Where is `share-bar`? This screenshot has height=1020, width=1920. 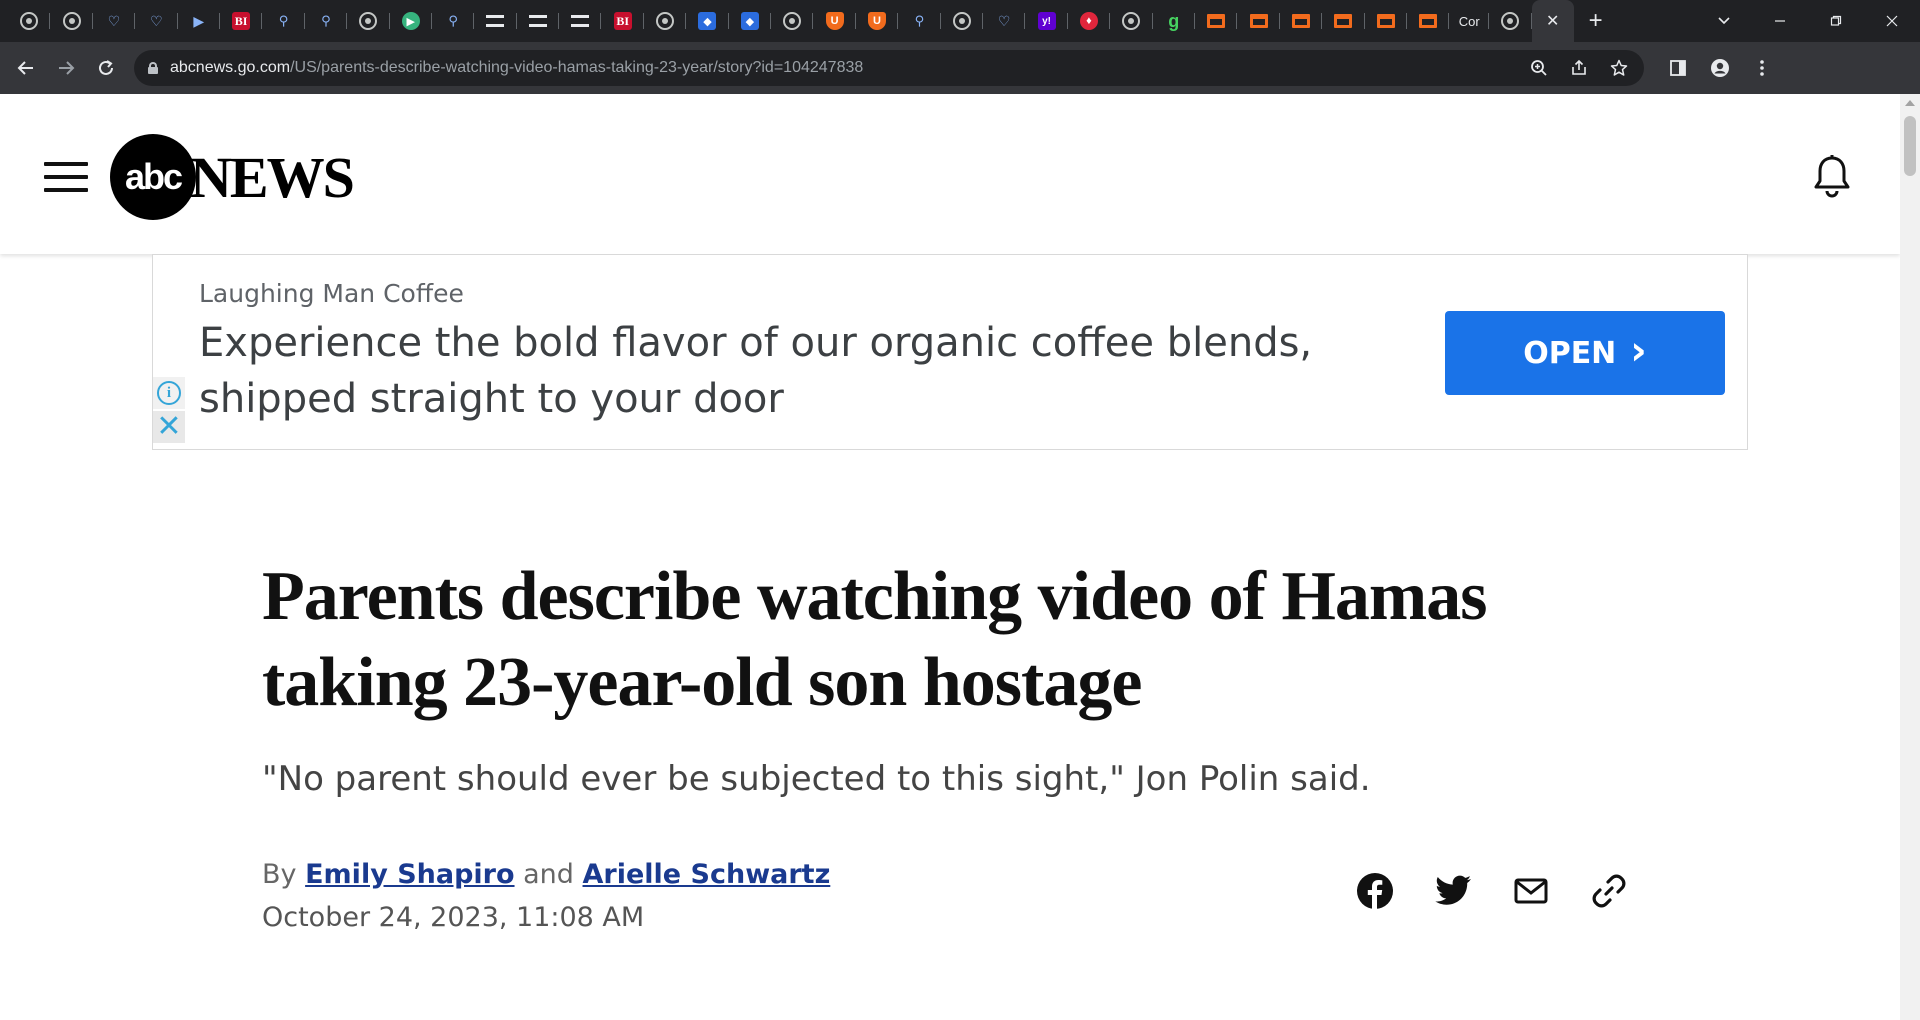
share-bar is located at coordinates (1492, 891).